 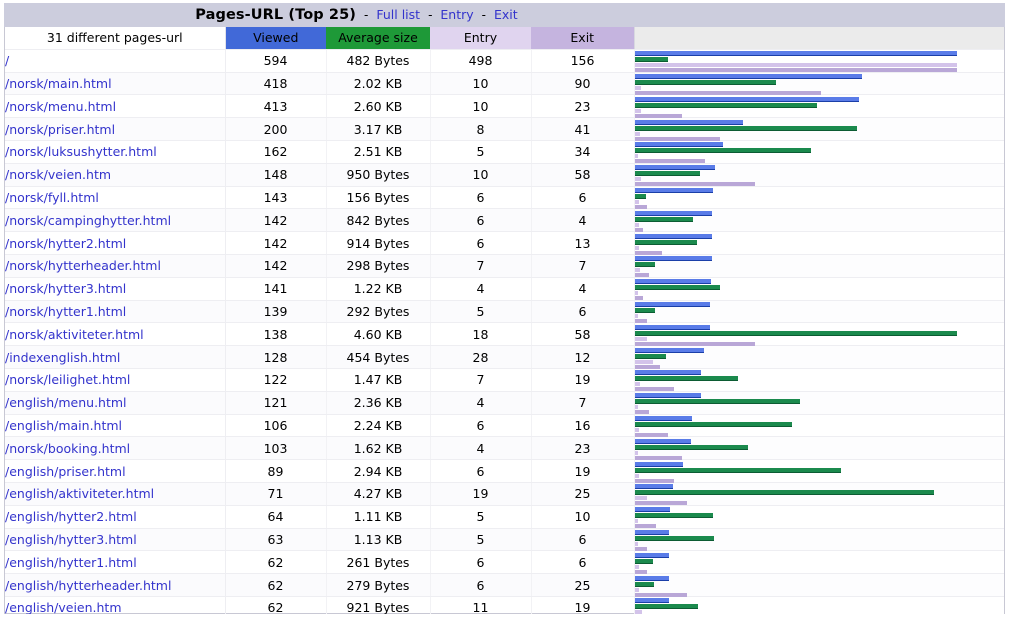 I want to click on row-url: /norsk/menu.html, so click(x=115, y=106).